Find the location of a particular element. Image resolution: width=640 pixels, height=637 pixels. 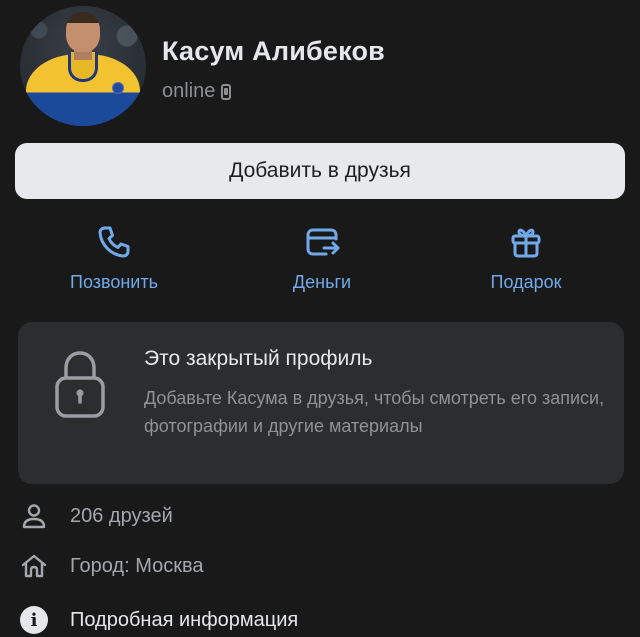

profile-name: Касум Алибеков is located at coordinates (273, 51).